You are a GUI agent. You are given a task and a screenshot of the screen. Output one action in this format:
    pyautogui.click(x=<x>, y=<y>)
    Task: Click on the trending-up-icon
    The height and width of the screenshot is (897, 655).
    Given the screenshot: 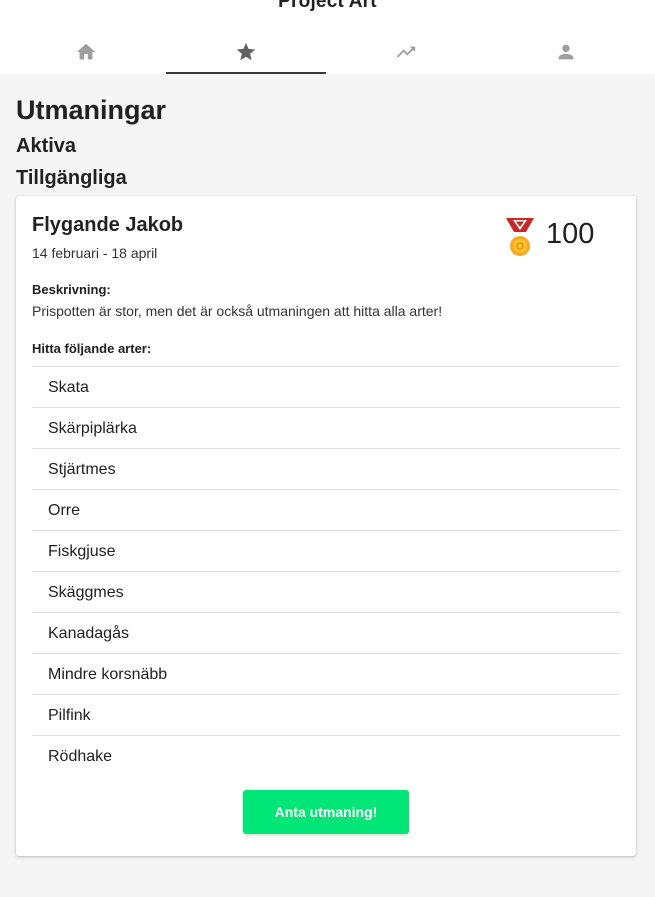 What is the action you would take?
    pyautogui.click(x=406, y=52)
    